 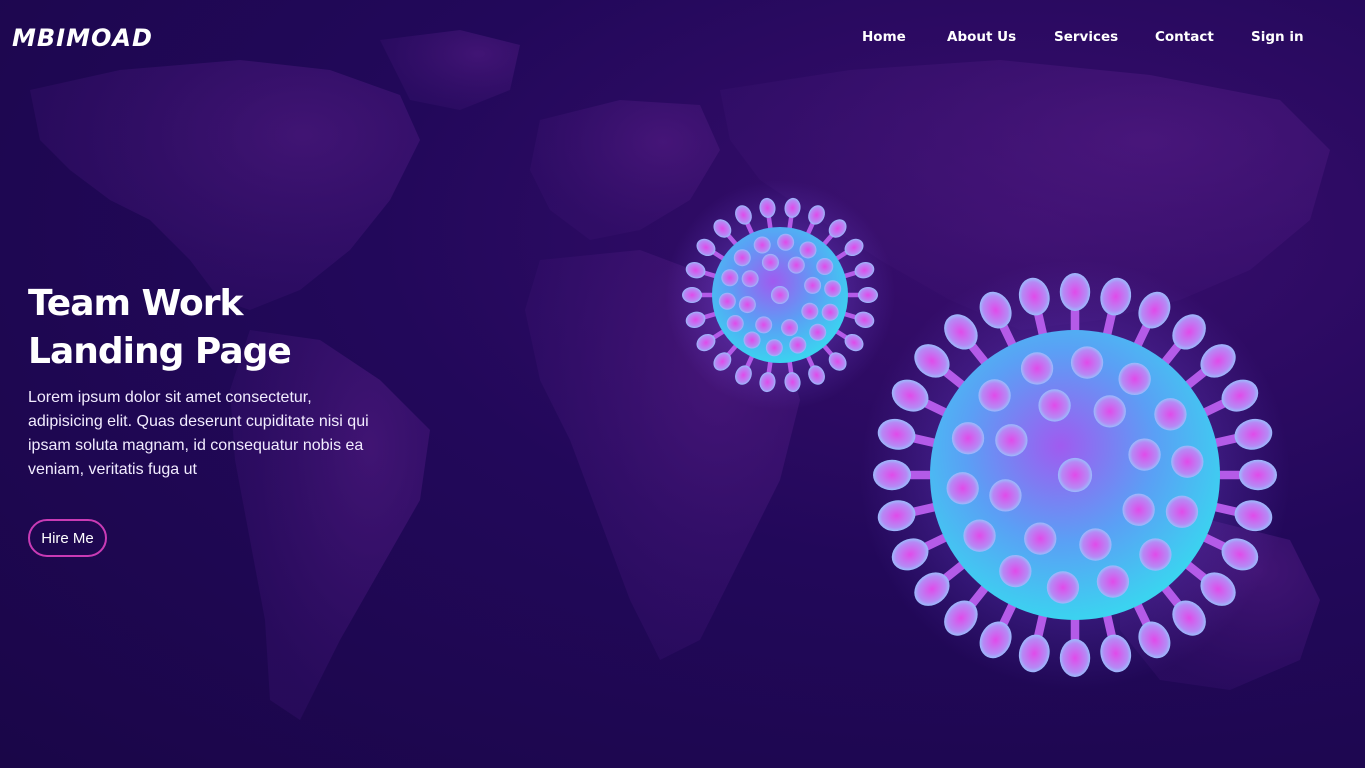 I want to click on hire-me-button: Hire Me, so click(x=67, y=538).